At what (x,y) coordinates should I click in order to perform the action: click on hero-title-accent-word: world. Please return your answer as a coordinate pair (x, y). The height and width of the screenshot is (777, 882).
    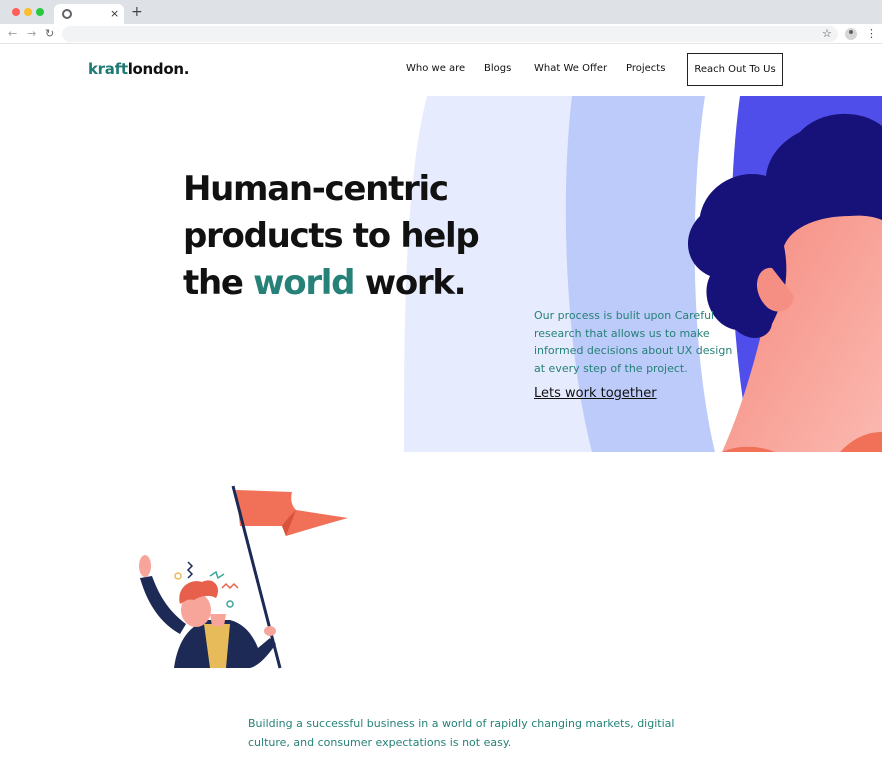
    Looking at the image, I should click on (304, 283).